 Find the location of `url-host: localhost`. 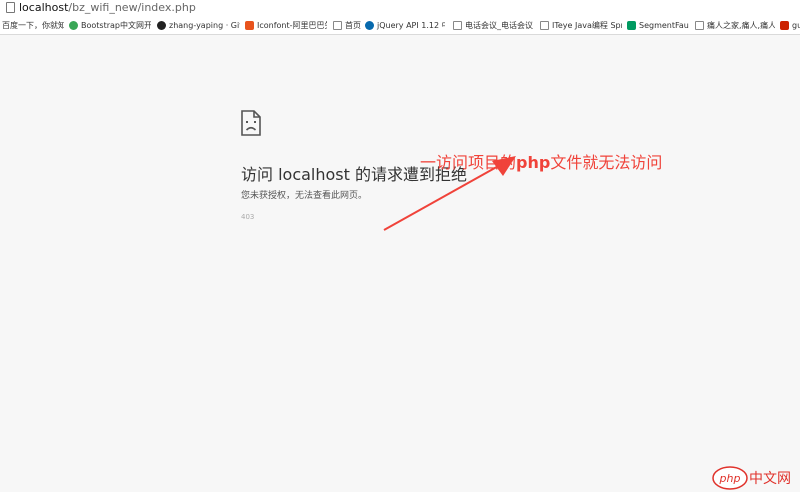

url-host: localhost is located at coordinates (44, 7).